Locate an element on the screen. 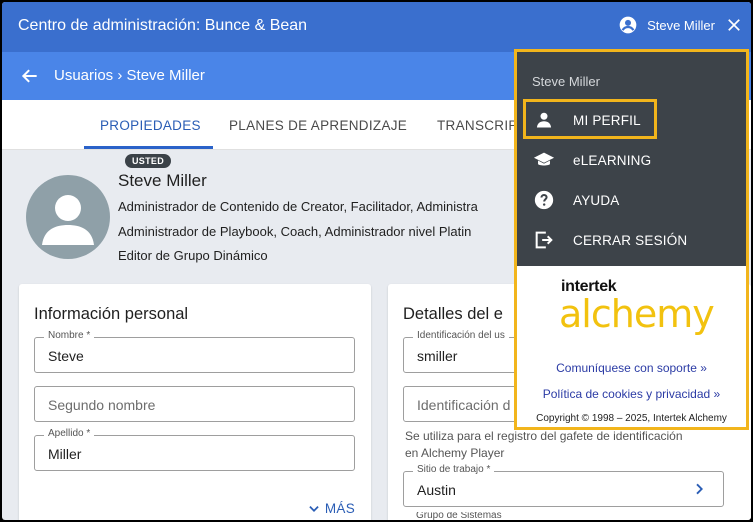 This screenshot has width=753, height=522. first-name-field: Nombre * Steve is located at coordinates (194, 351).